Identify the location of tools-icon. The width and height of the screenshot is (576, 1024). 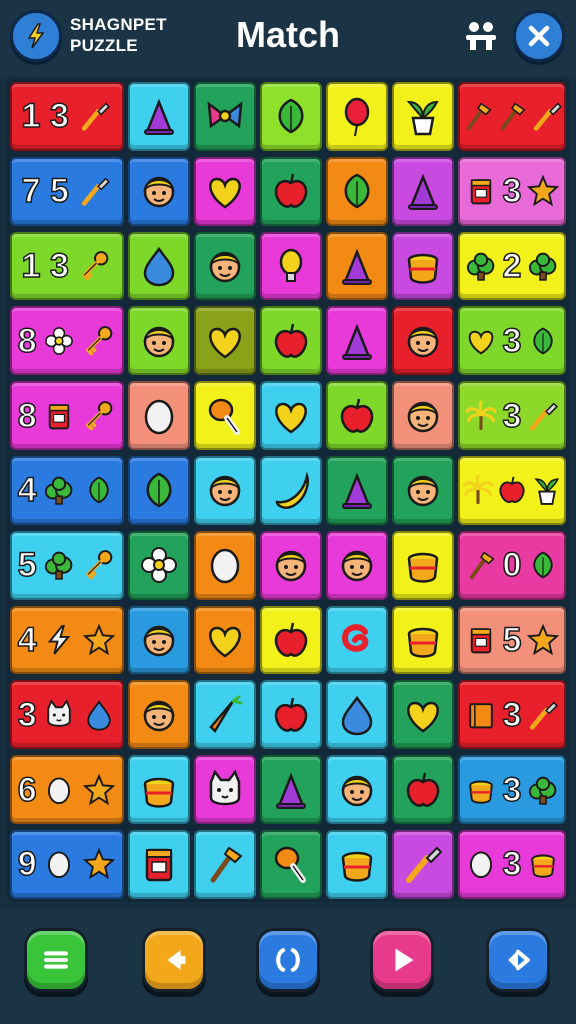
(513, 116).